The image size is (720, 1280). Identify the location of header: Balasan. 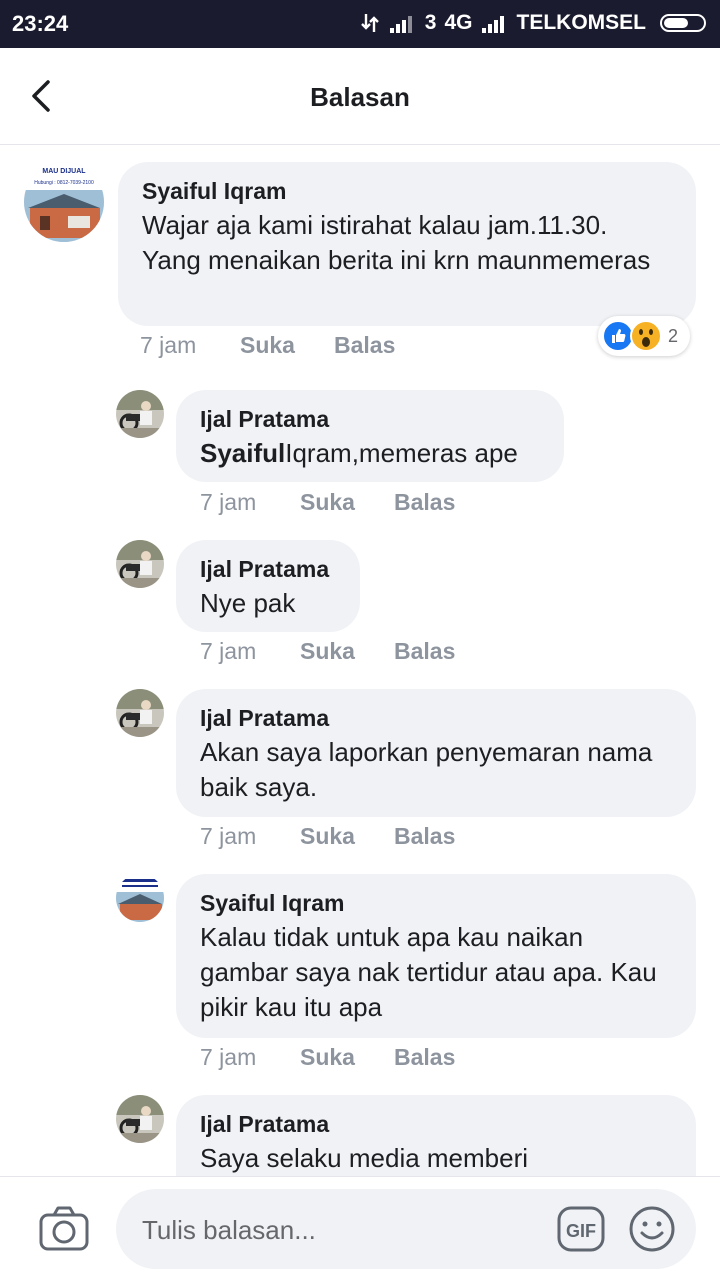
(360, 96).